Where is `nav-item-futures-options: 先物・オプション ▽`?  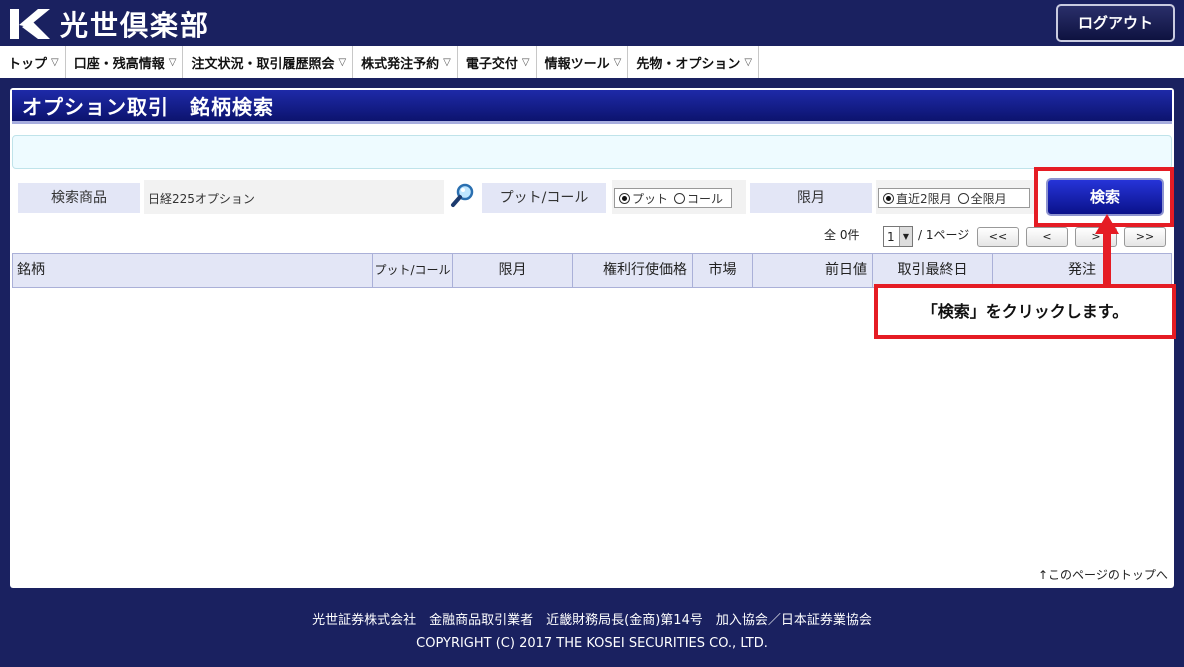 nav-item-futures-options: 先物・オプション ▽ is located at coordinates (694, 62).